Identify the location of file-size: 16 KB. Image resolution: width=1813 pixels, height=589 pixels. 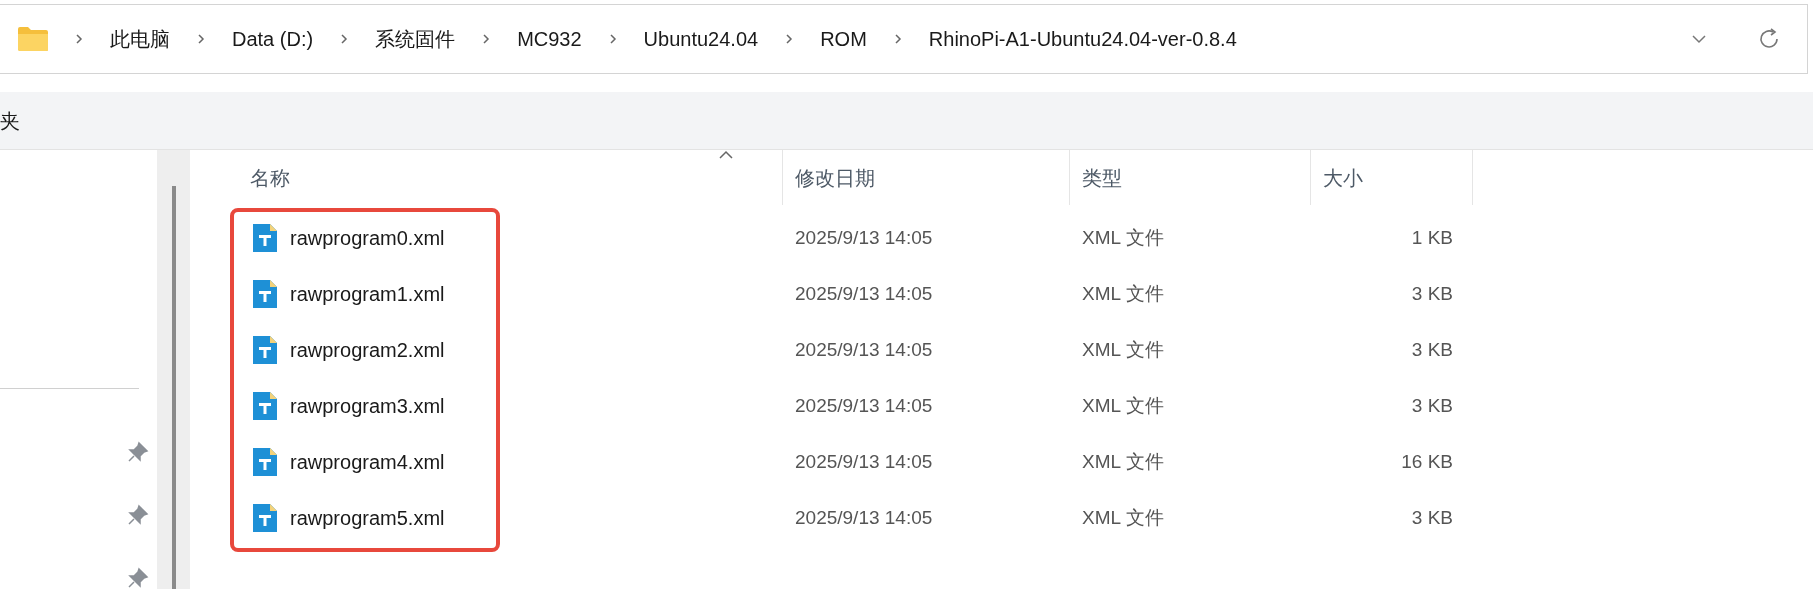
(1427, 461).